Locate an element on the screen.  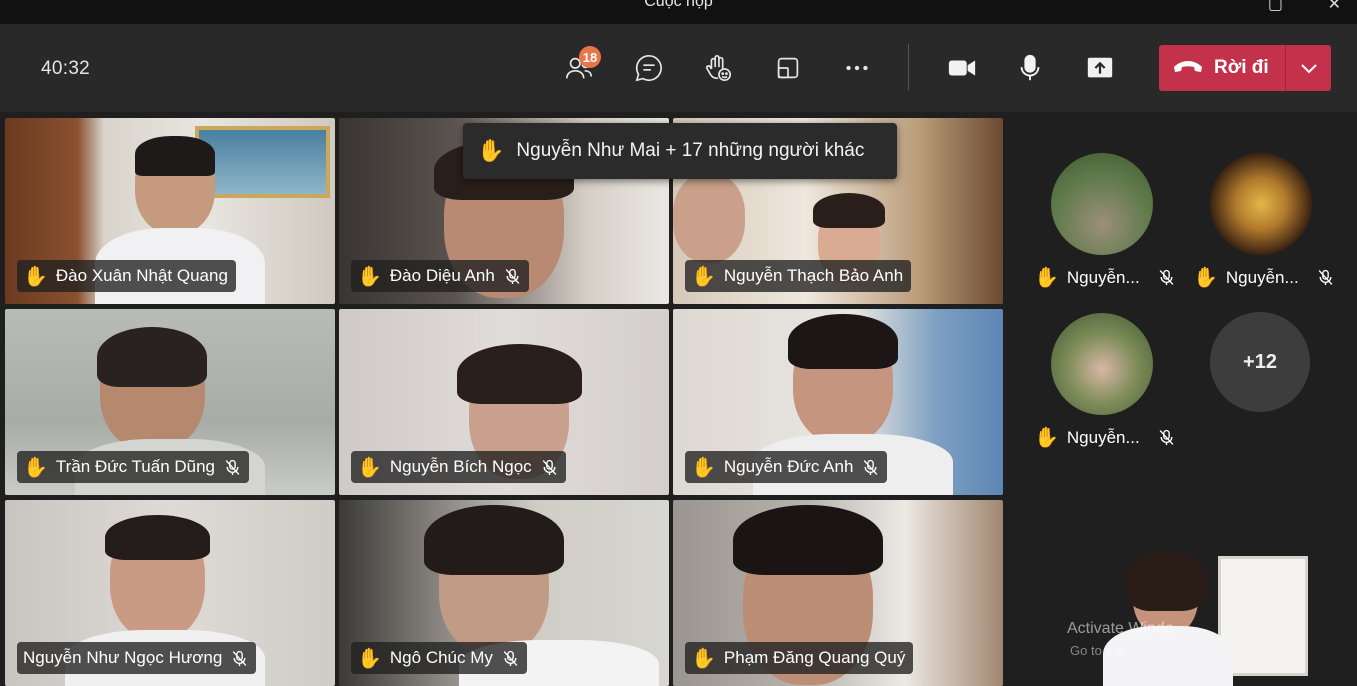
video-tile: ✋ Đào Xuân Nhật Quang is located at coordinates (170, 211).